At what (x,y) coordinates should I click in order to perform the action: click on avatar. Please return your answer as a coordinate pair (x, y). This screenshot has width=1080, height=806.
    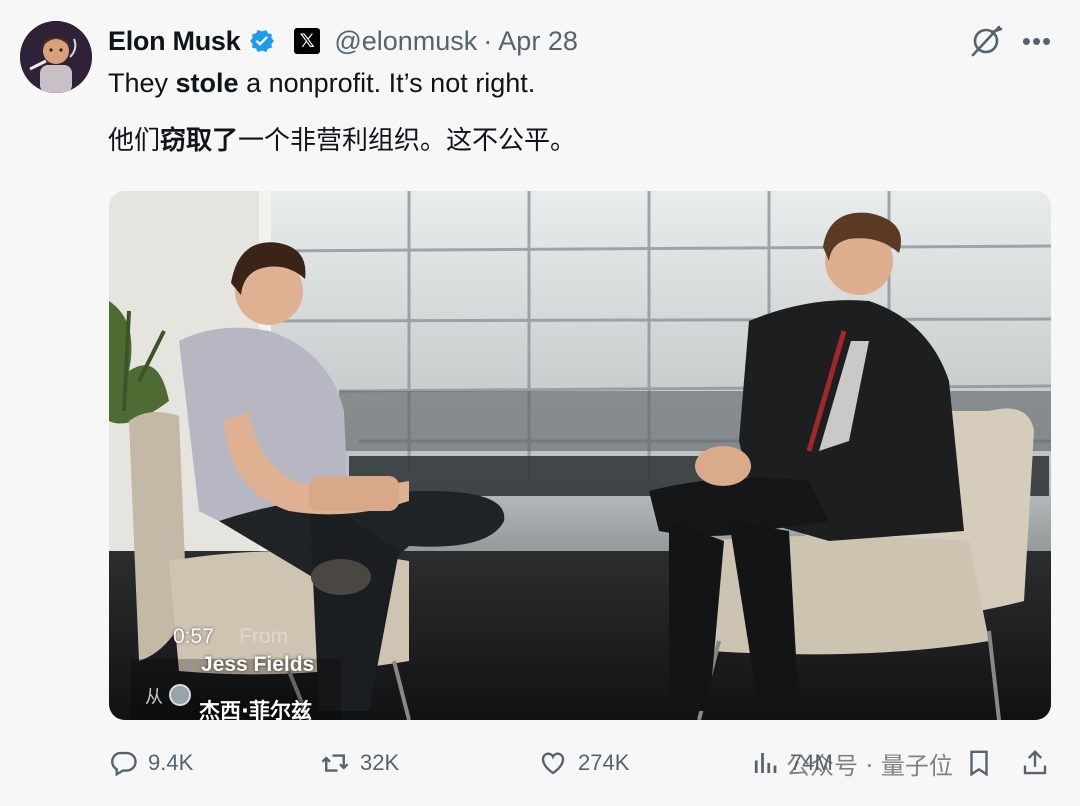
    Looking at the image, I should click on (56, 57).